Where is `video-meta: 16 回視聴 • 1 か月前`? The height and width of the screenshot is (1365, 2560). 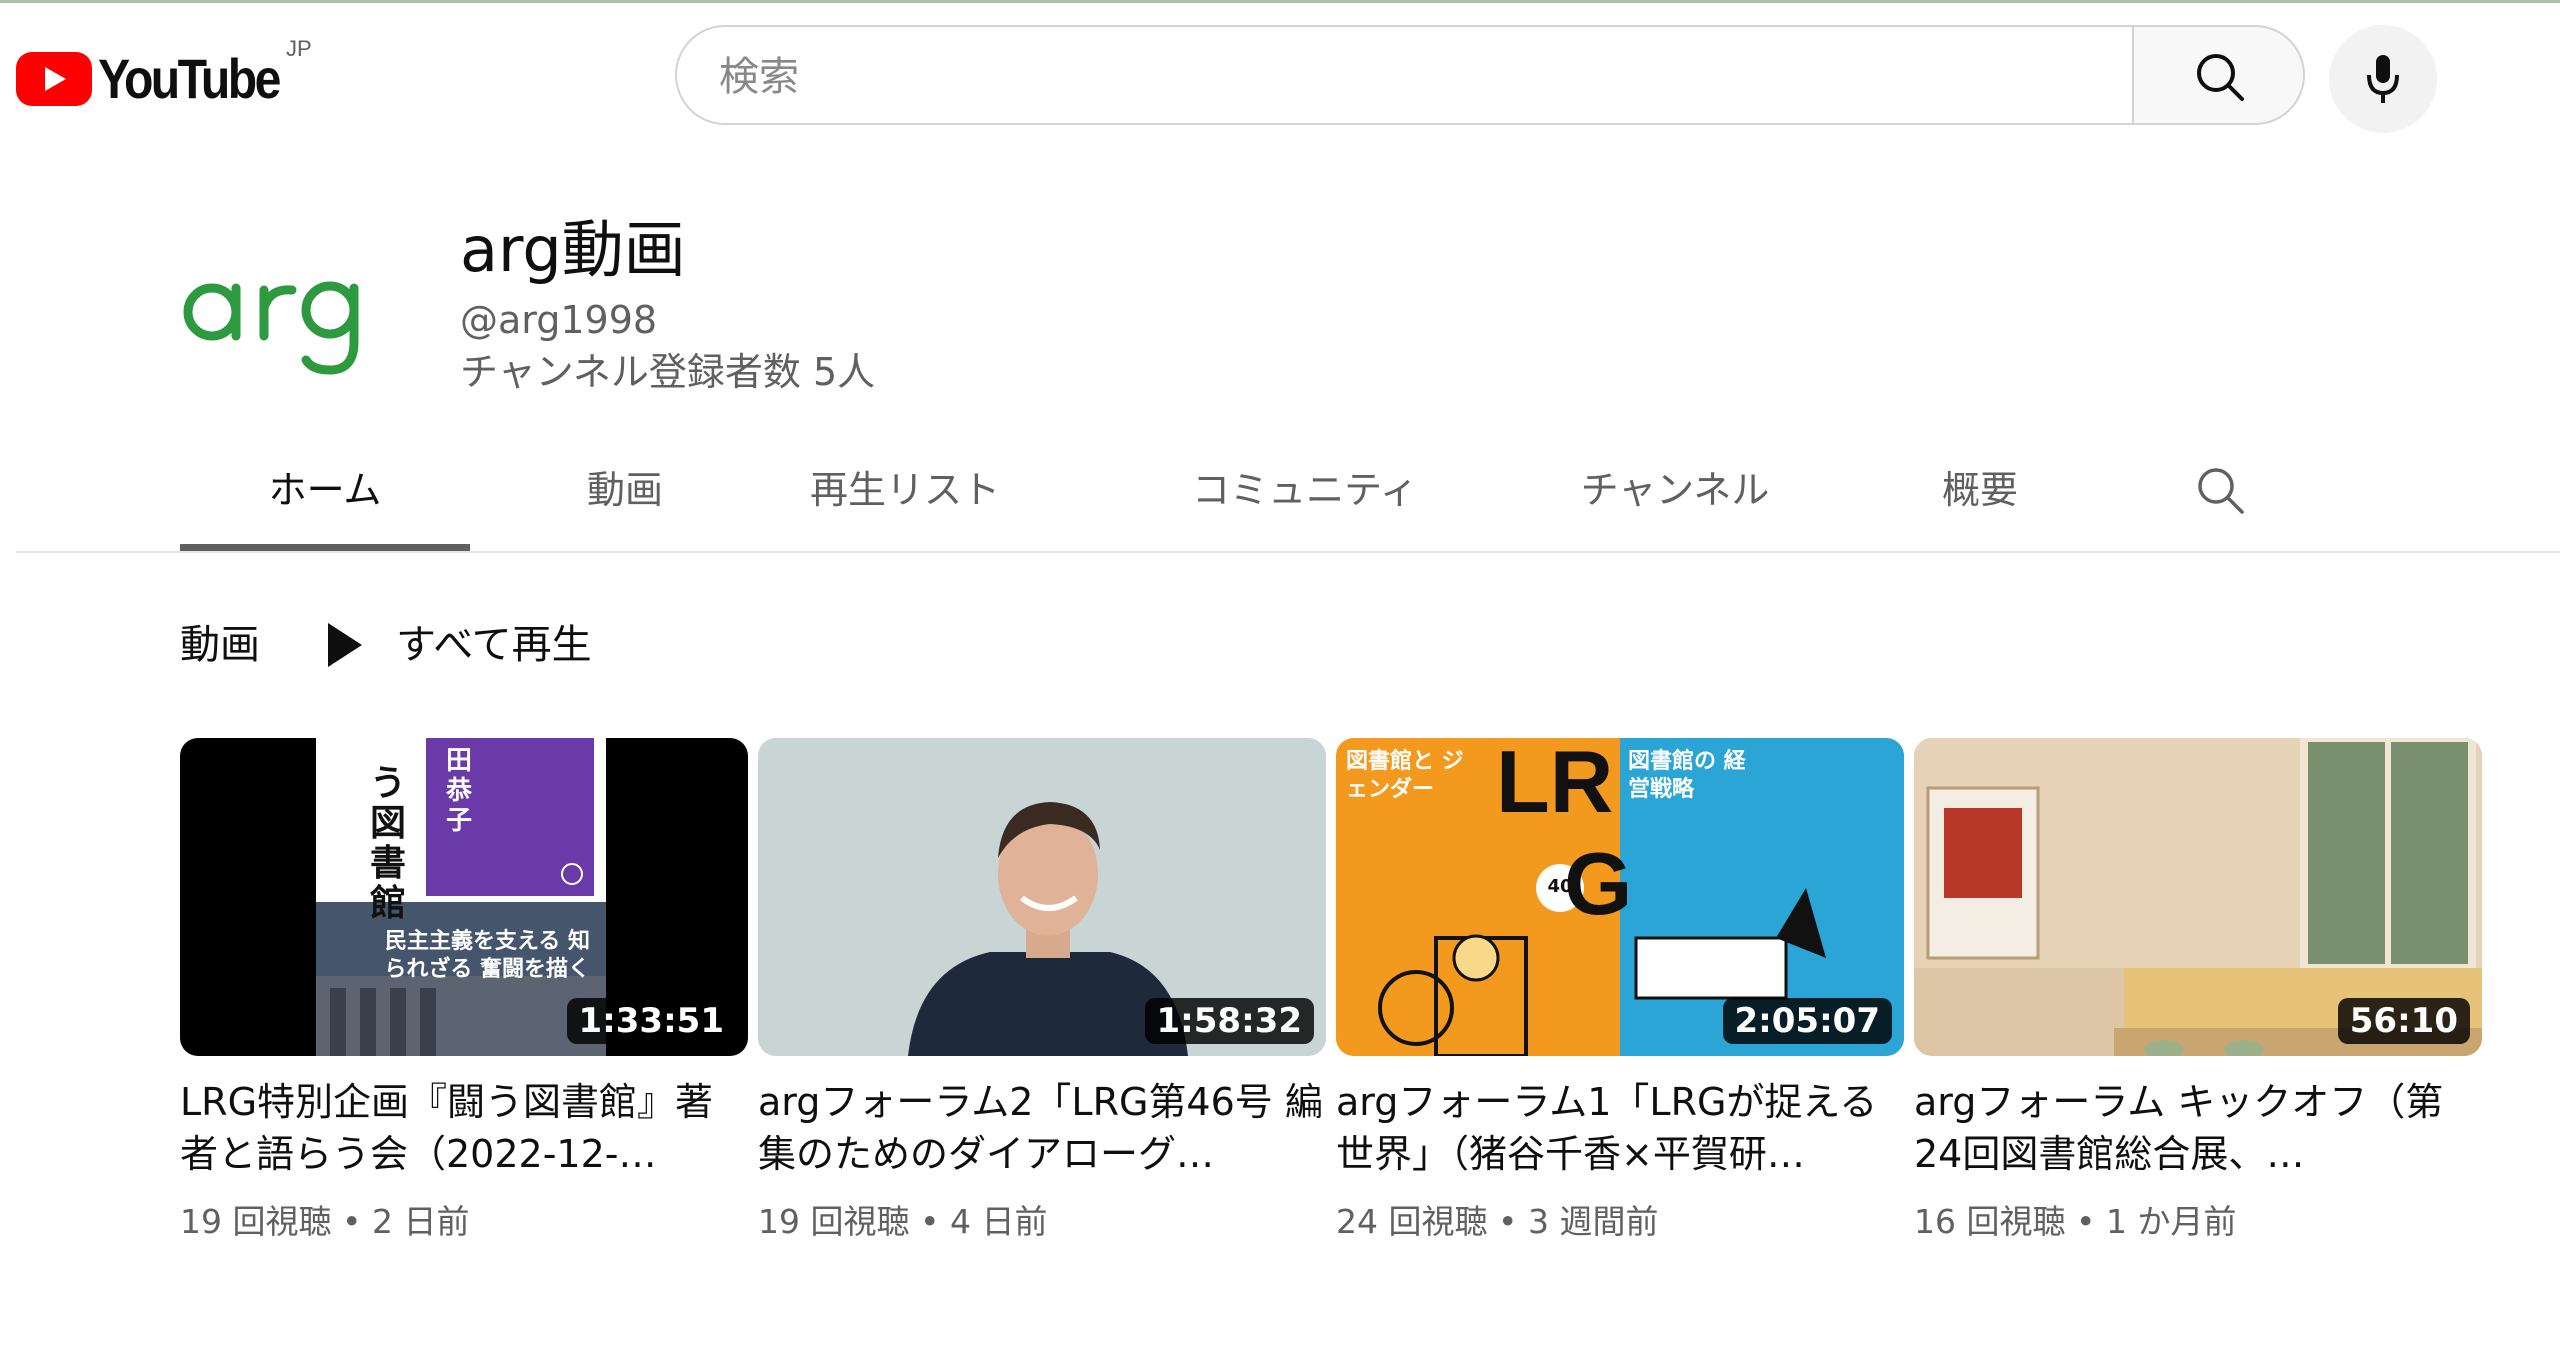
video-meta: 16 回視聴 • 1 か月前 is located at coordinates (2198, 1222).